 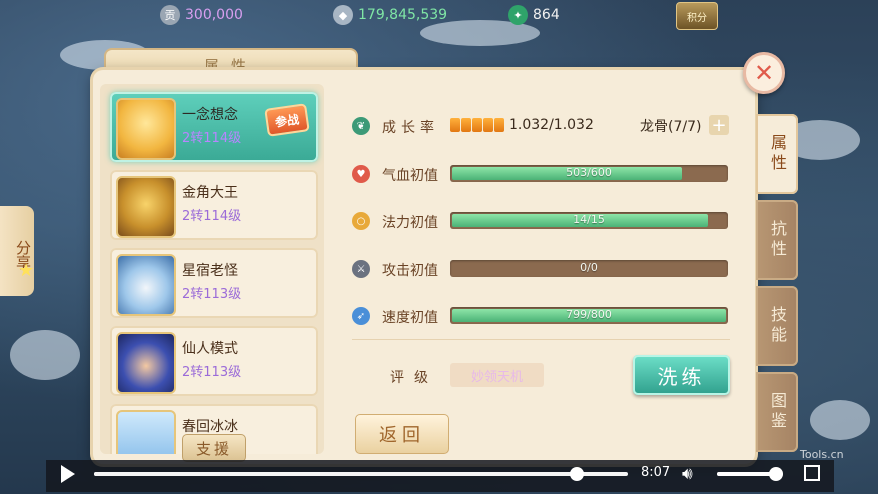 I want to click on stat-value: 0/0, so click(x=589, y=267).